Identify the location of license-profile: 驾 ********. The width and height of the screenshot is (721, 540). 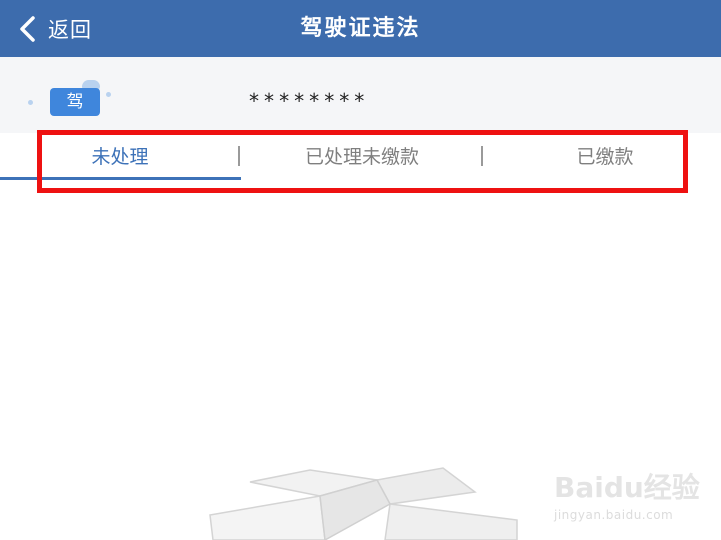
(360, 95).